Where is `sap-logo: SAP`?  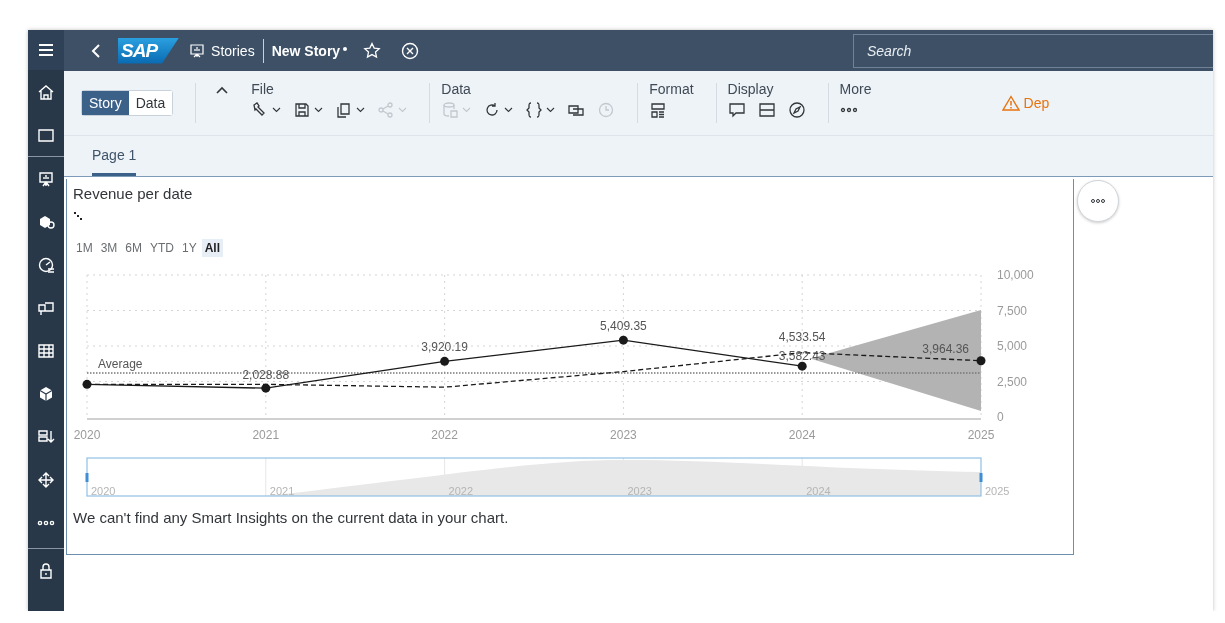 sap-logo: SAP is located at coordinates (149, 50).